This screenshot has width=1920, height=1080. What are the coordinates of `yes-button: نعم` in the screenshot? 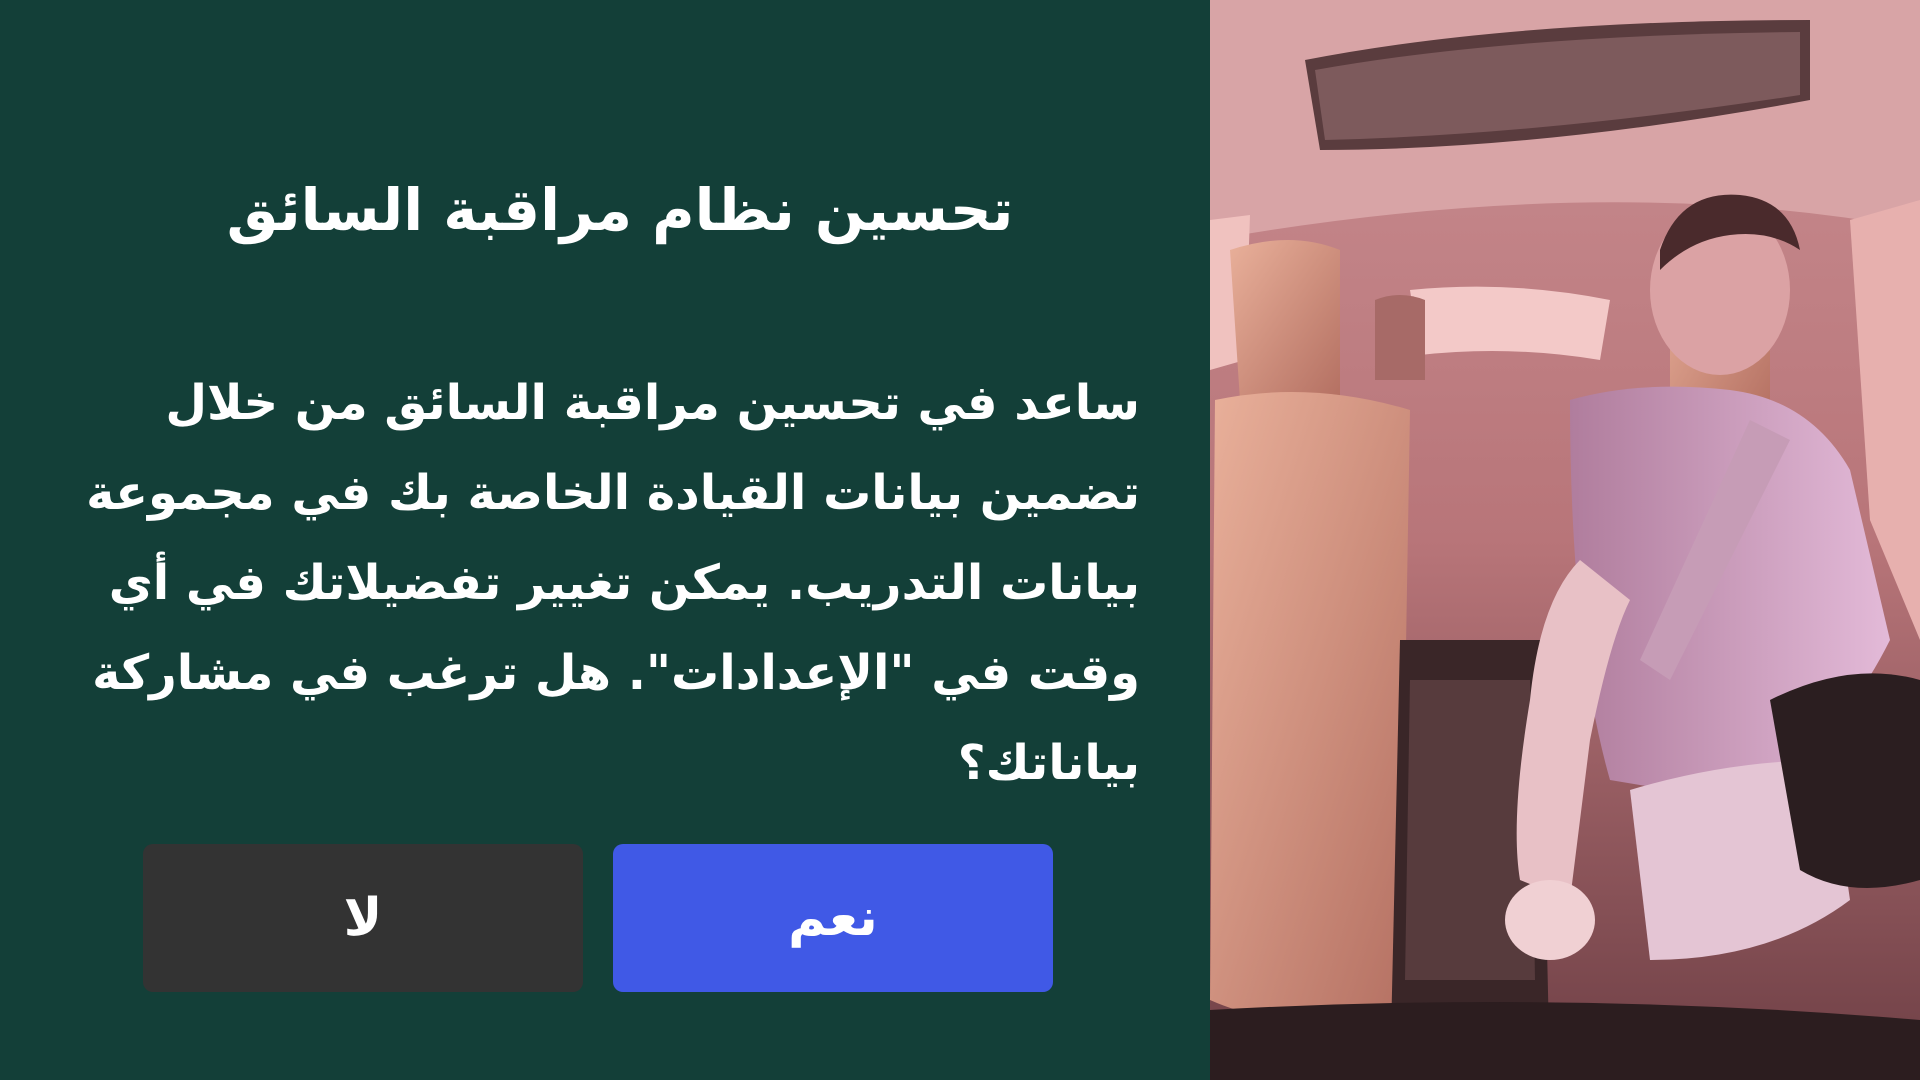 It's located at (833, 918).